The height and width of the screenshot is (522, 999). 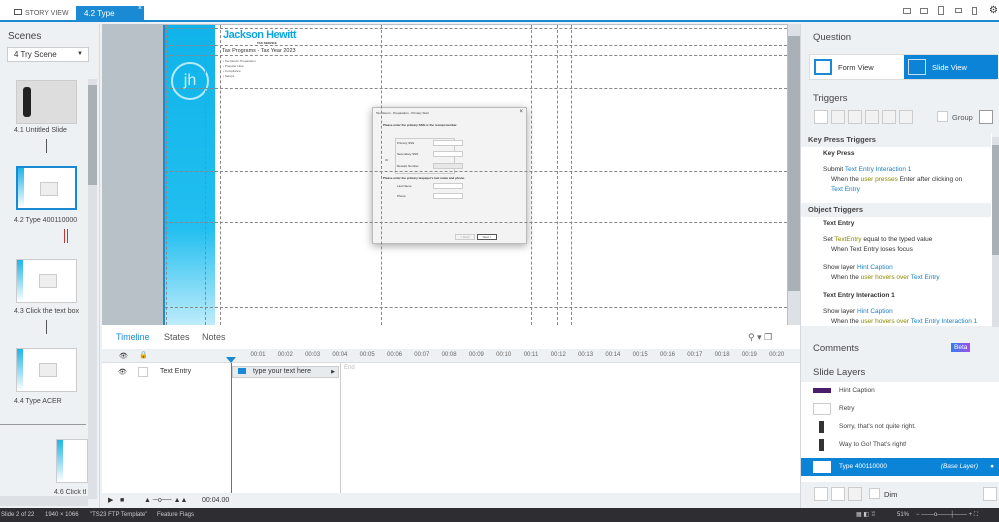 I want to click on row-lock-toggle, so click(x=143, y=372).